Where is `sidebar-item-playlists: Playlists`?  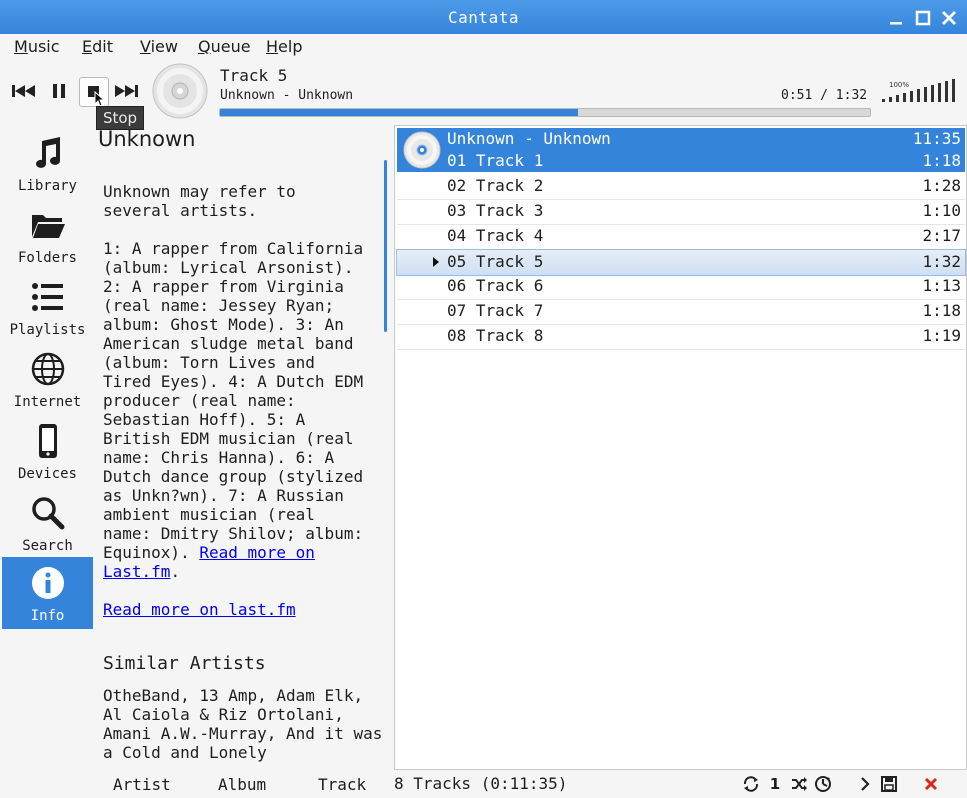
sidebar-item-playlists: Playlists is located at coordinates (47, 307).